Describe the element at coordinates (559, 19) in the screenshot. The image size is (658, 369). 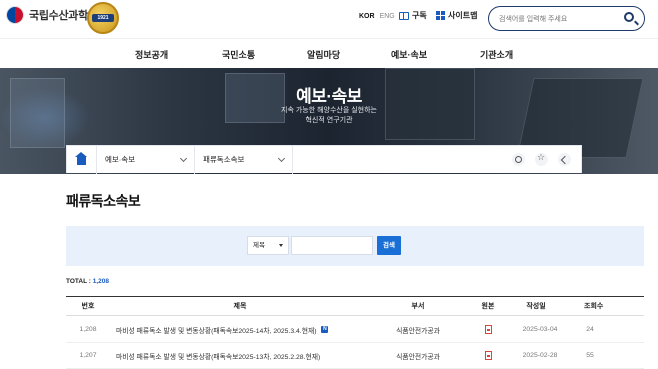
I see `search-input` at that location.